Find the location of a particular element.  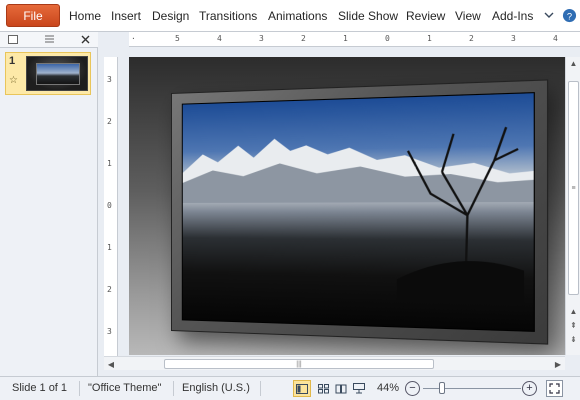

slides-pane-header is located at coordinates (49, 40).